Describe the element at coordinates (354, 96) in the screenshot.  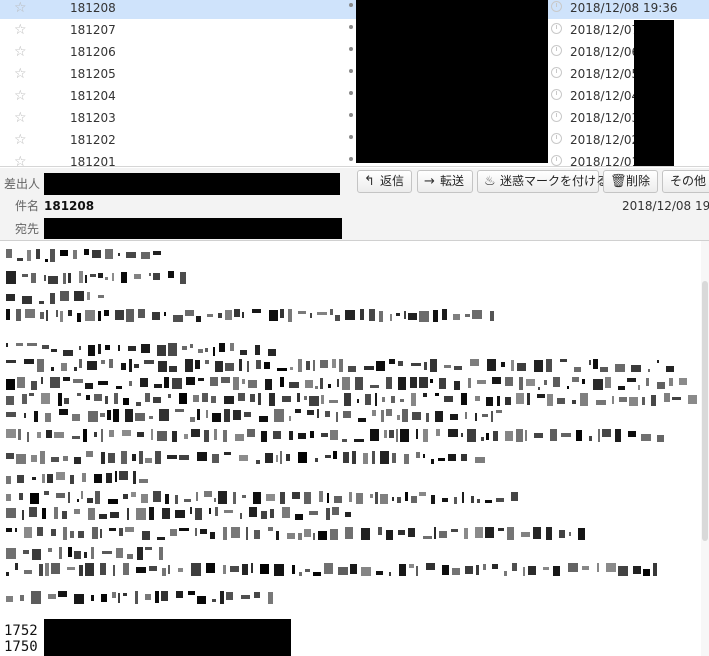
I see `message-row: ☆ 181204 2018/12/04` at that location.